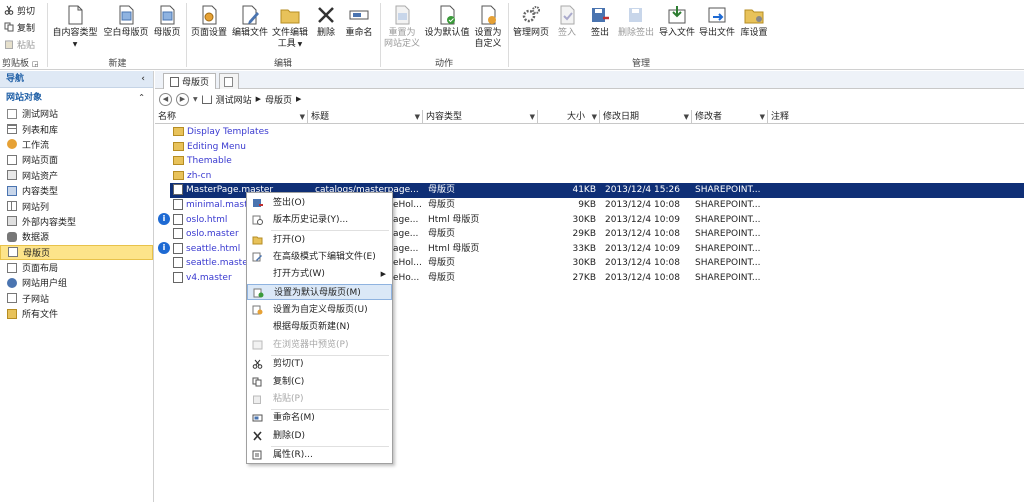  Describe the element at coordinates (447, 21) in the screenshot. I see `set-default-button: 设为默认值` at that location.